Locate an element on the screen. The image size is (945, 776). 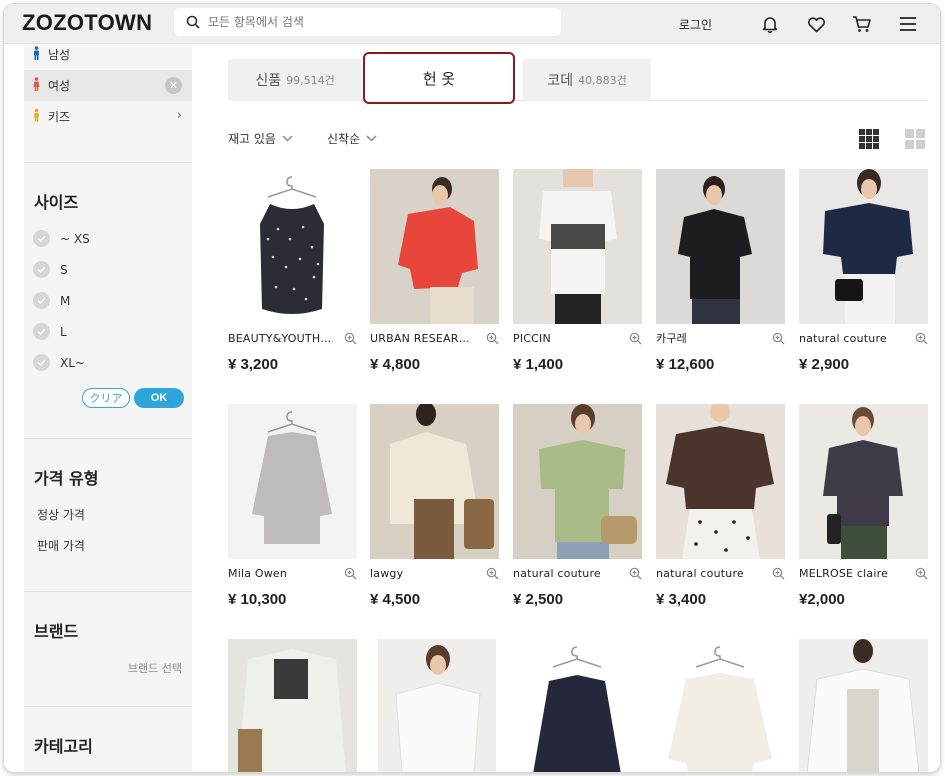
tab-new: 신품 99,514건 is located at coordinates (295, 80).